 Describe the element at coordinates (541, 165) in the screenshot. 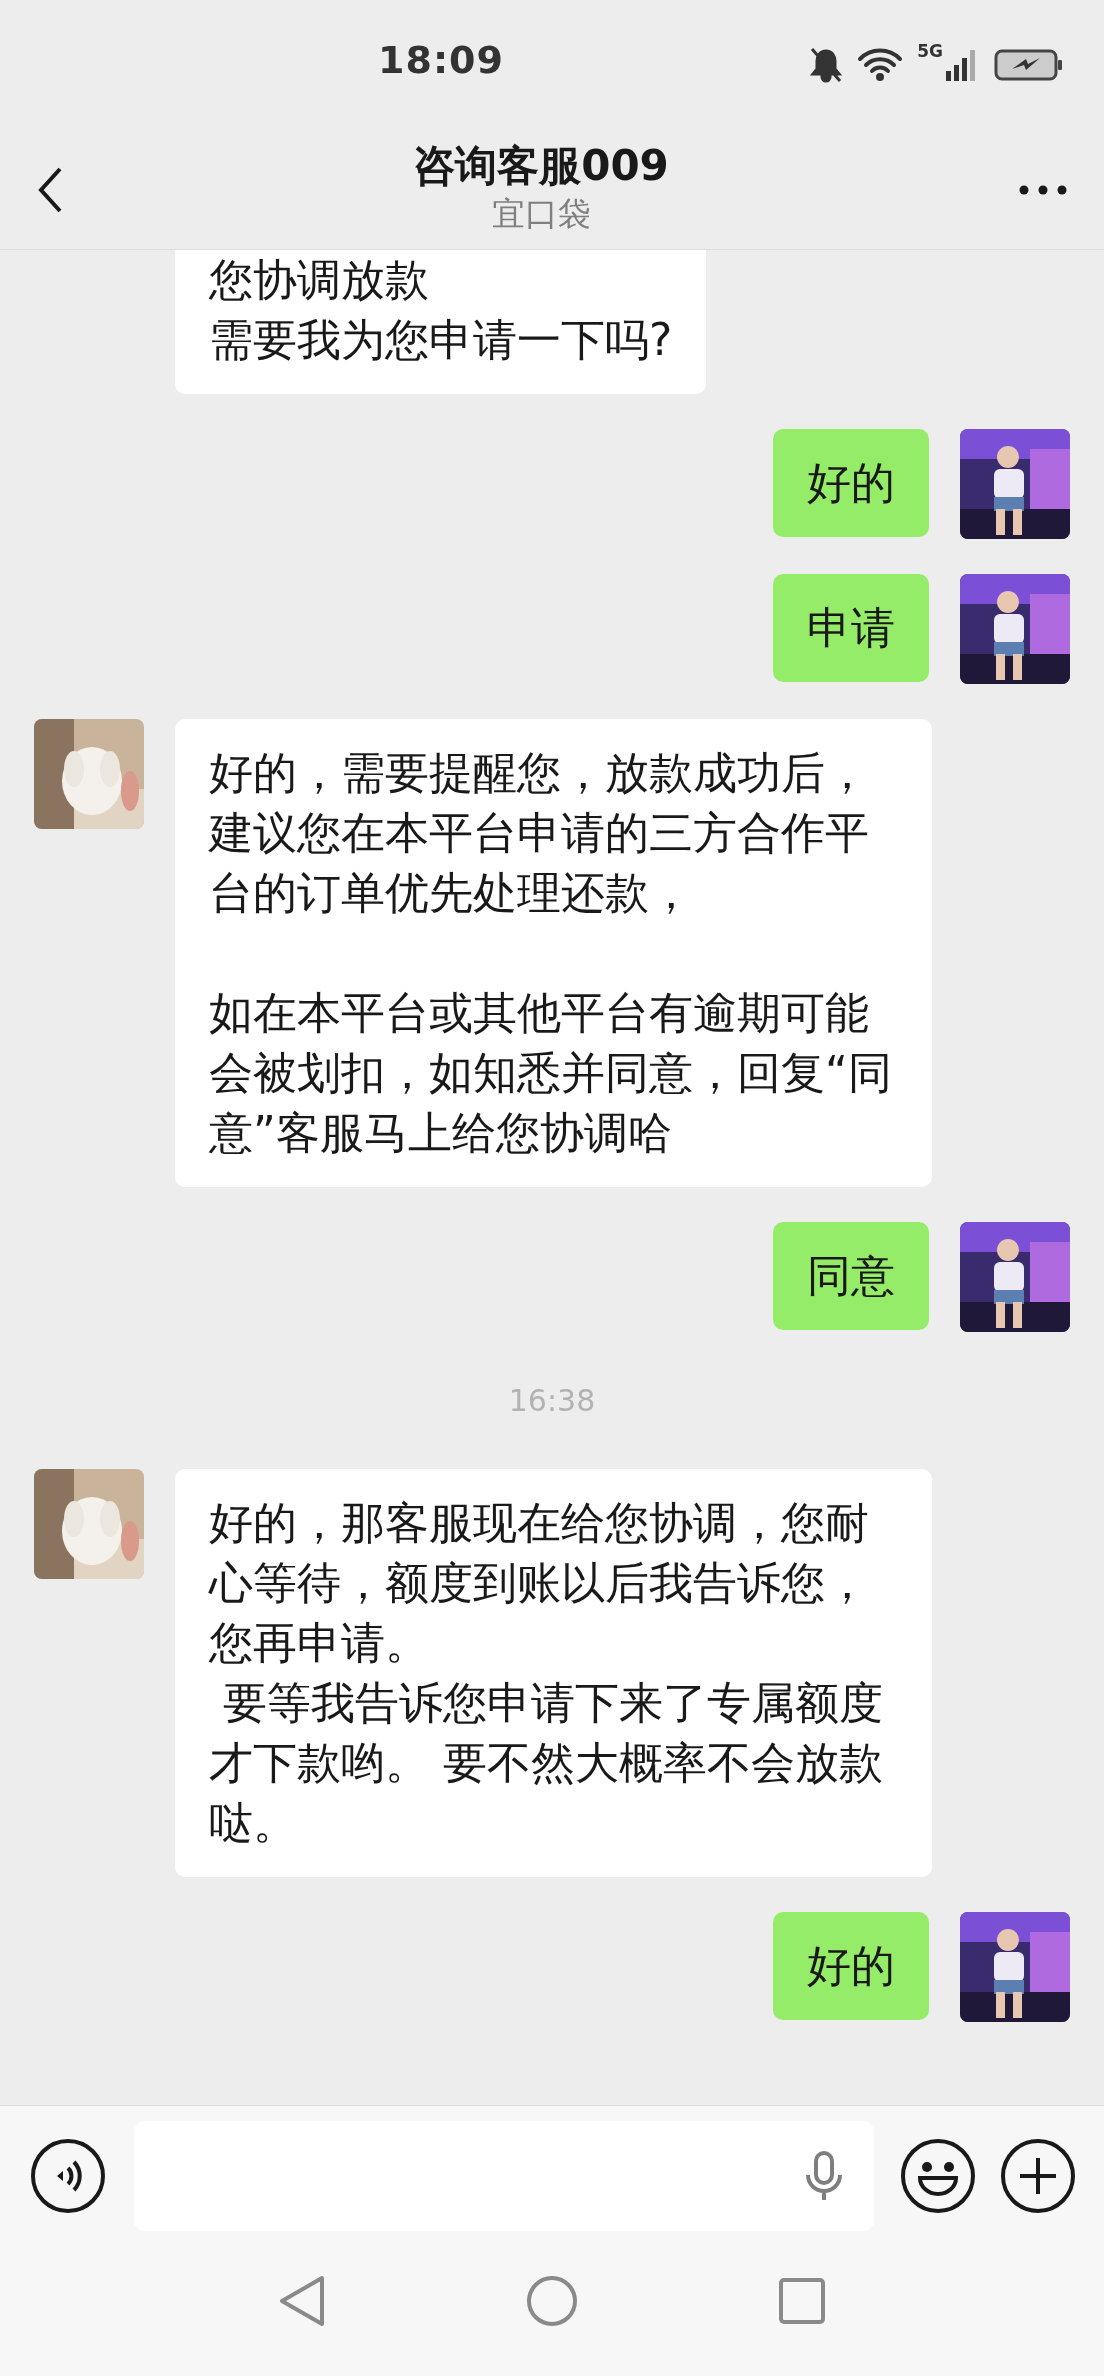

I see `chat-title: 咨询客服009` at that location.